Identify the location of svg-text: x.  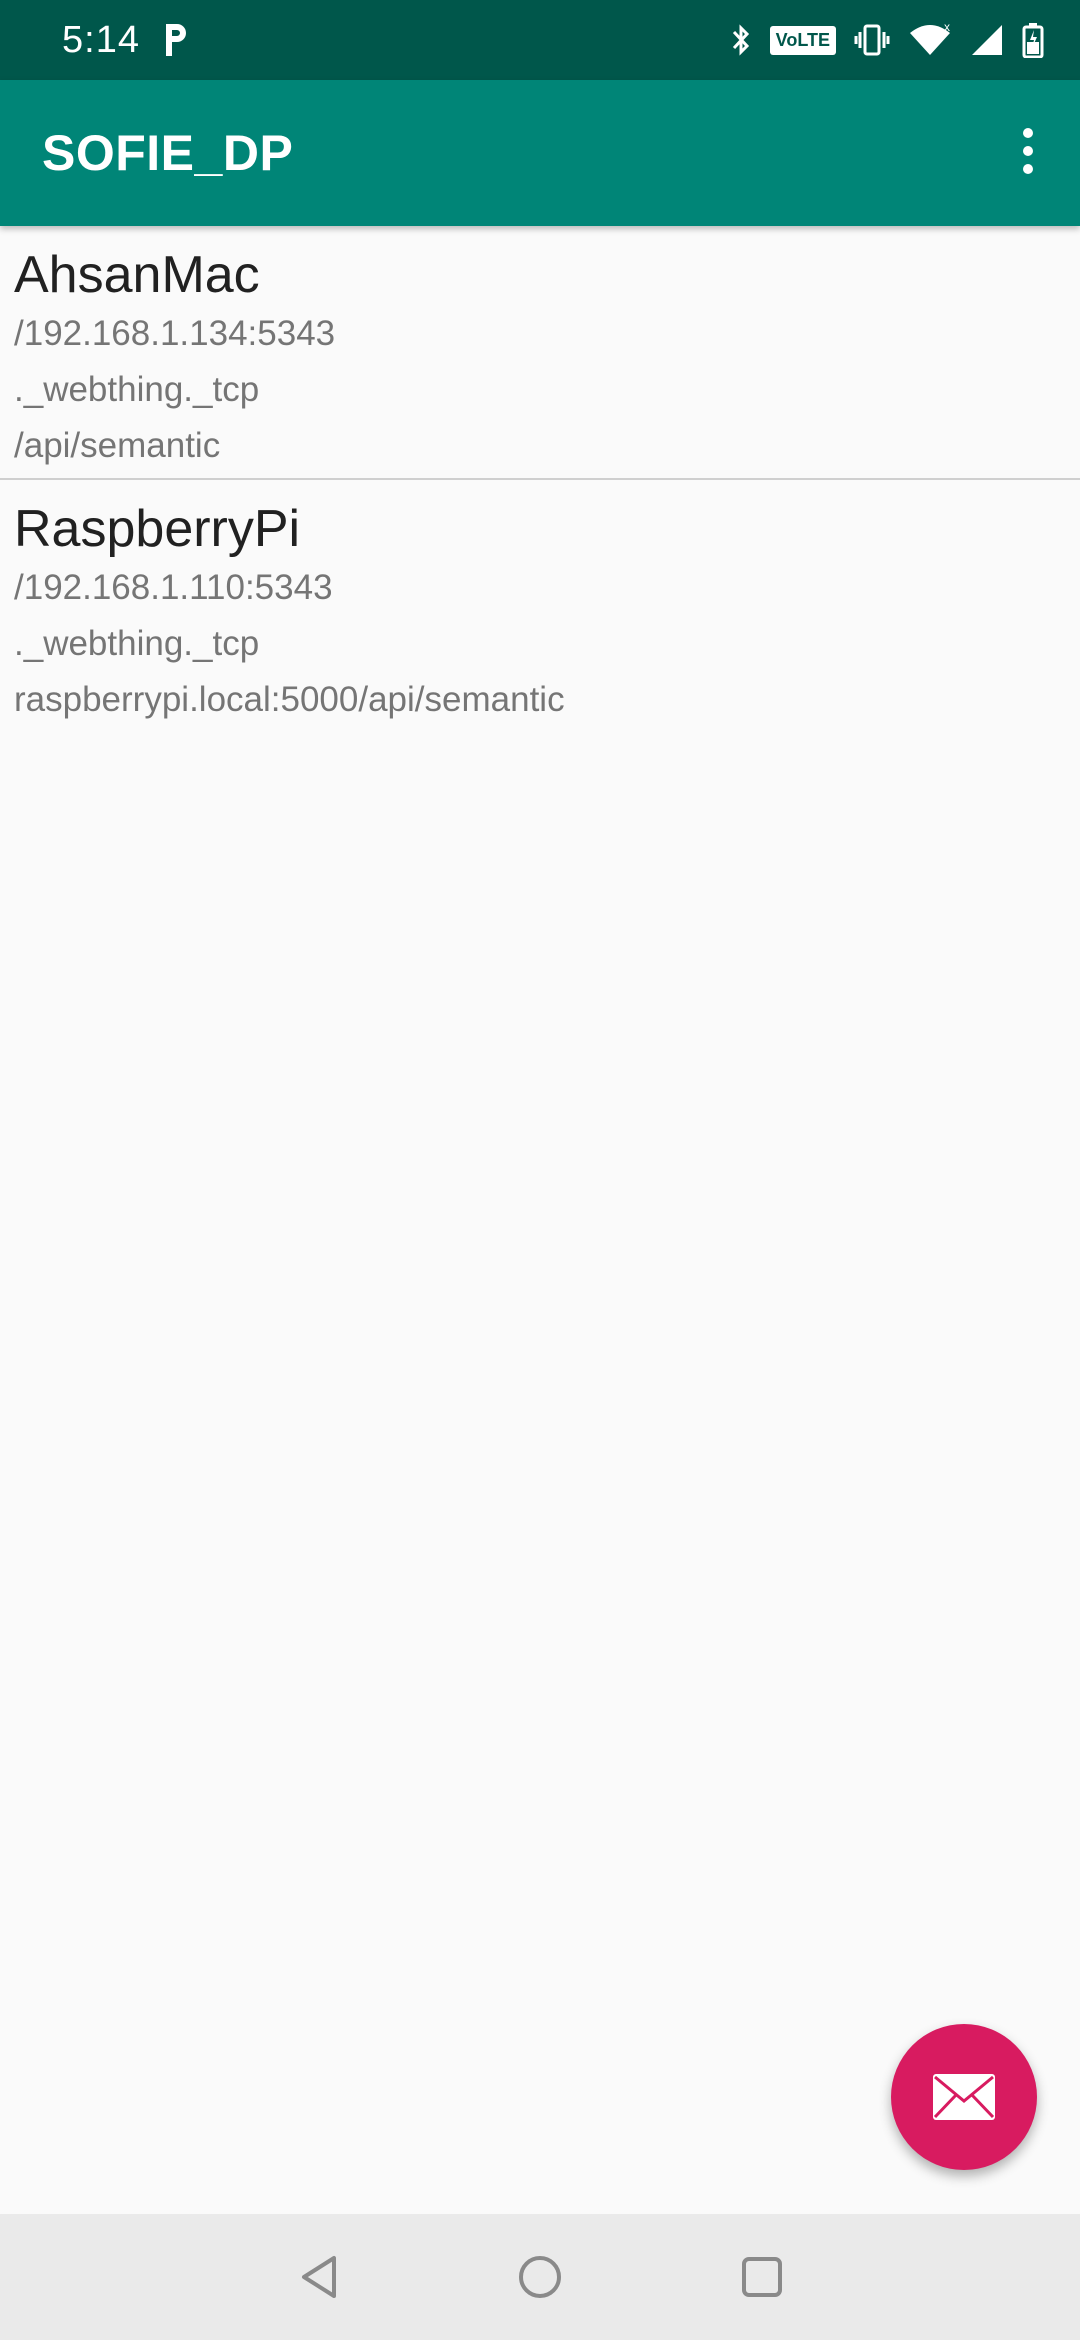
(947, 28).